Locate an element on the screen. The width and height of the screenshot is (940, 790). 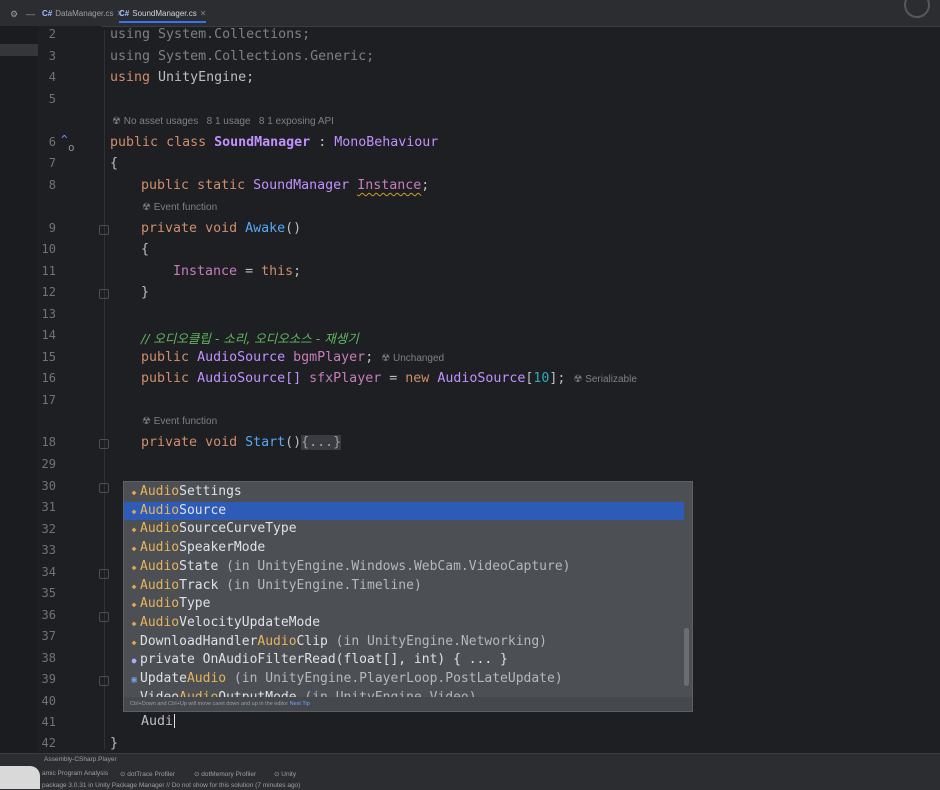
unity-event-icon: ☢ is located at coordinates (146, 207).